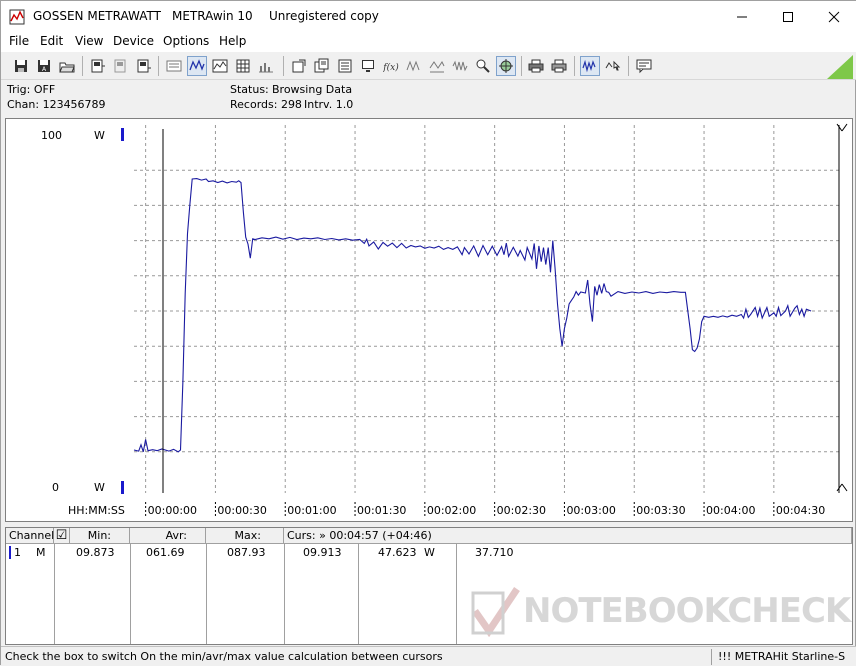 Image resolution: width=856 pixels, height=666 pixels. What do you see at coordinates (174, 66) in the screenshot?
I see `list-view-button` at bounding box center [174, 66].